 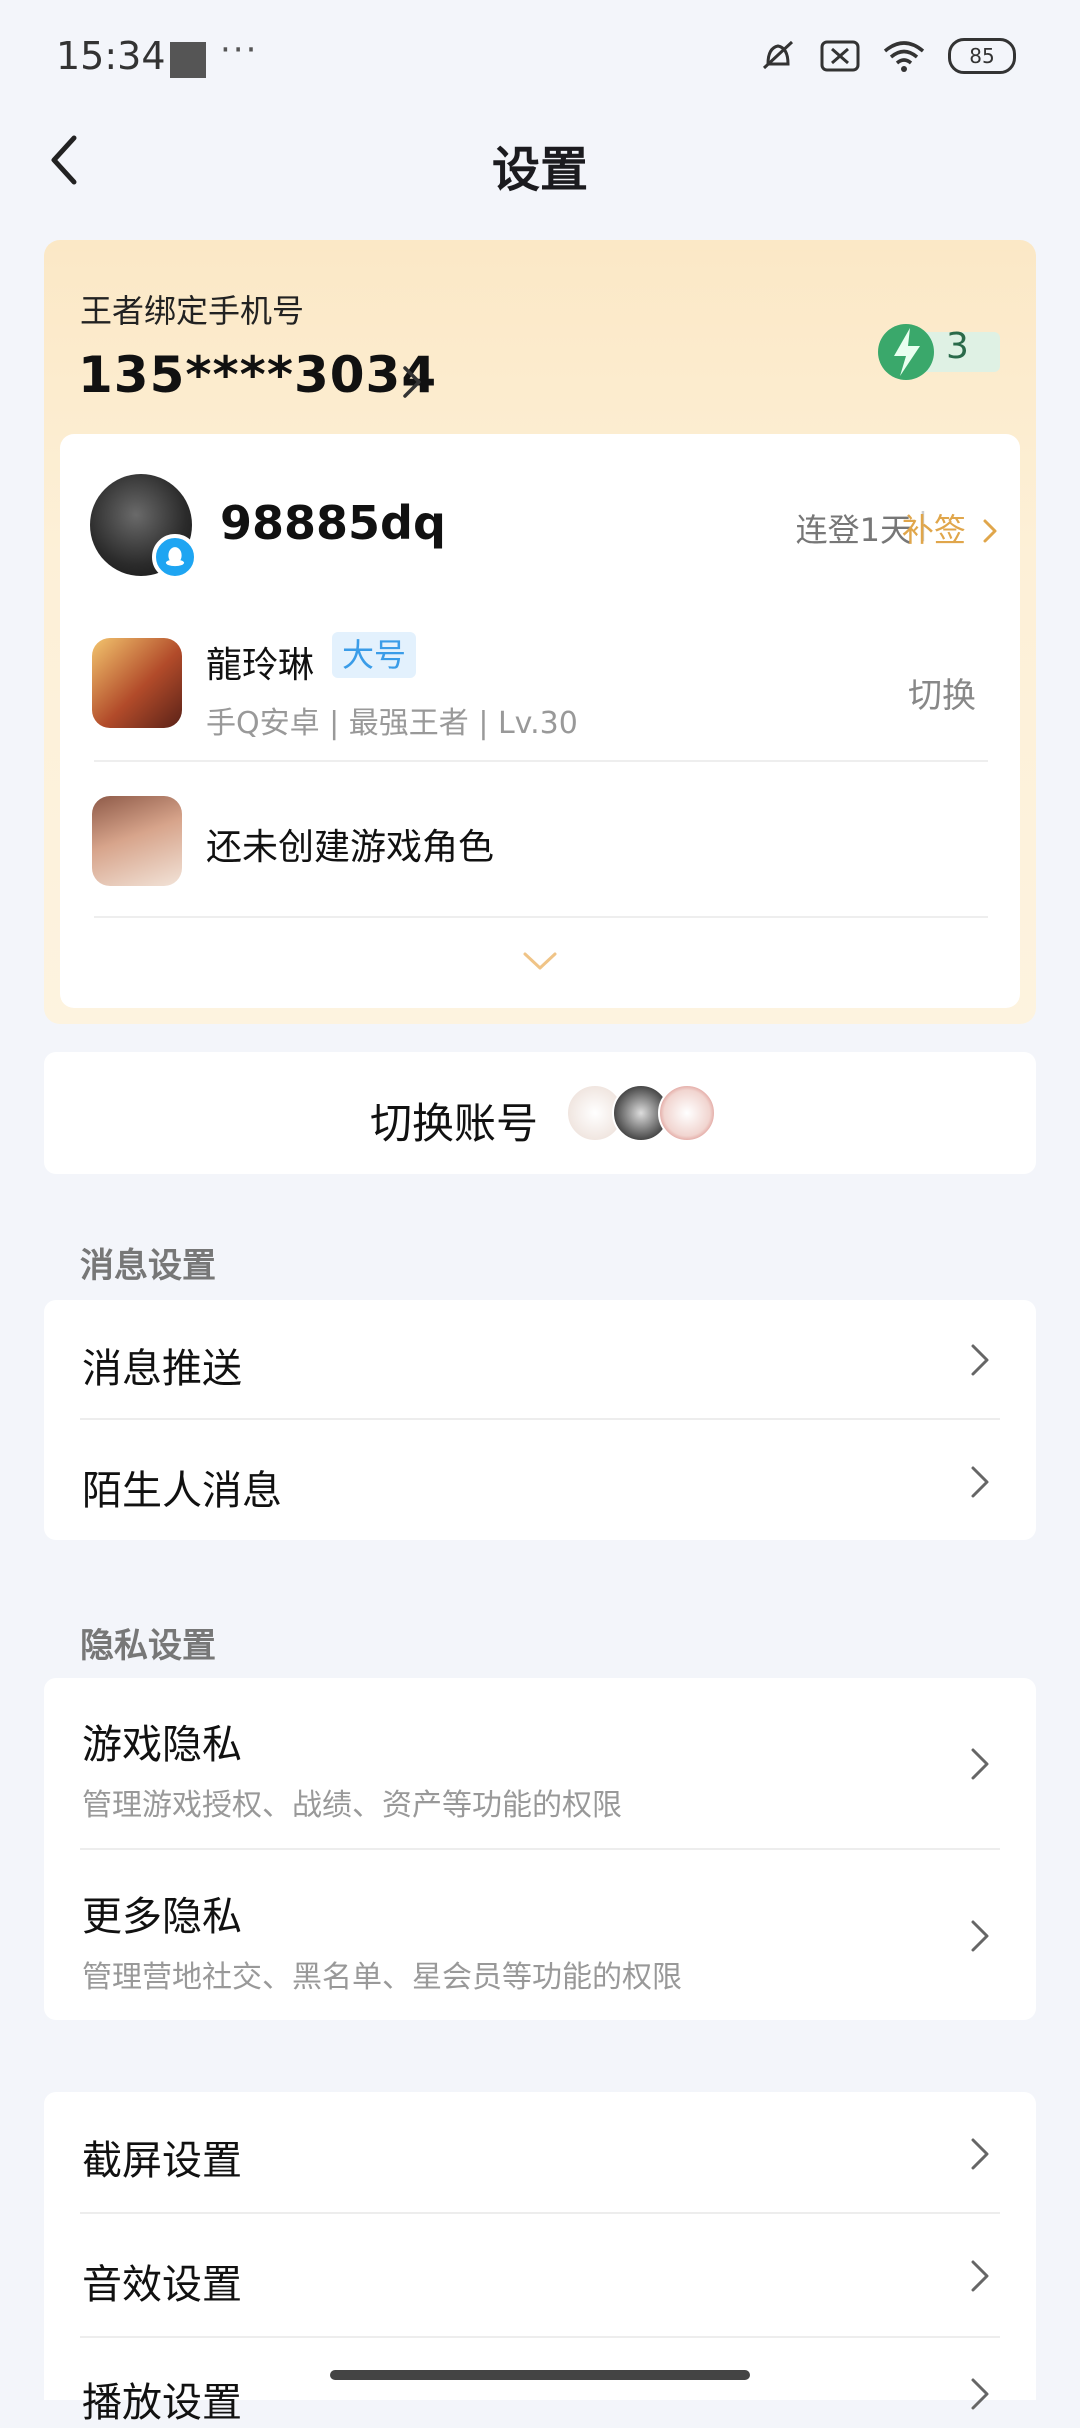 I want to click on status-time: 15:34, so click(x=111, y=56).